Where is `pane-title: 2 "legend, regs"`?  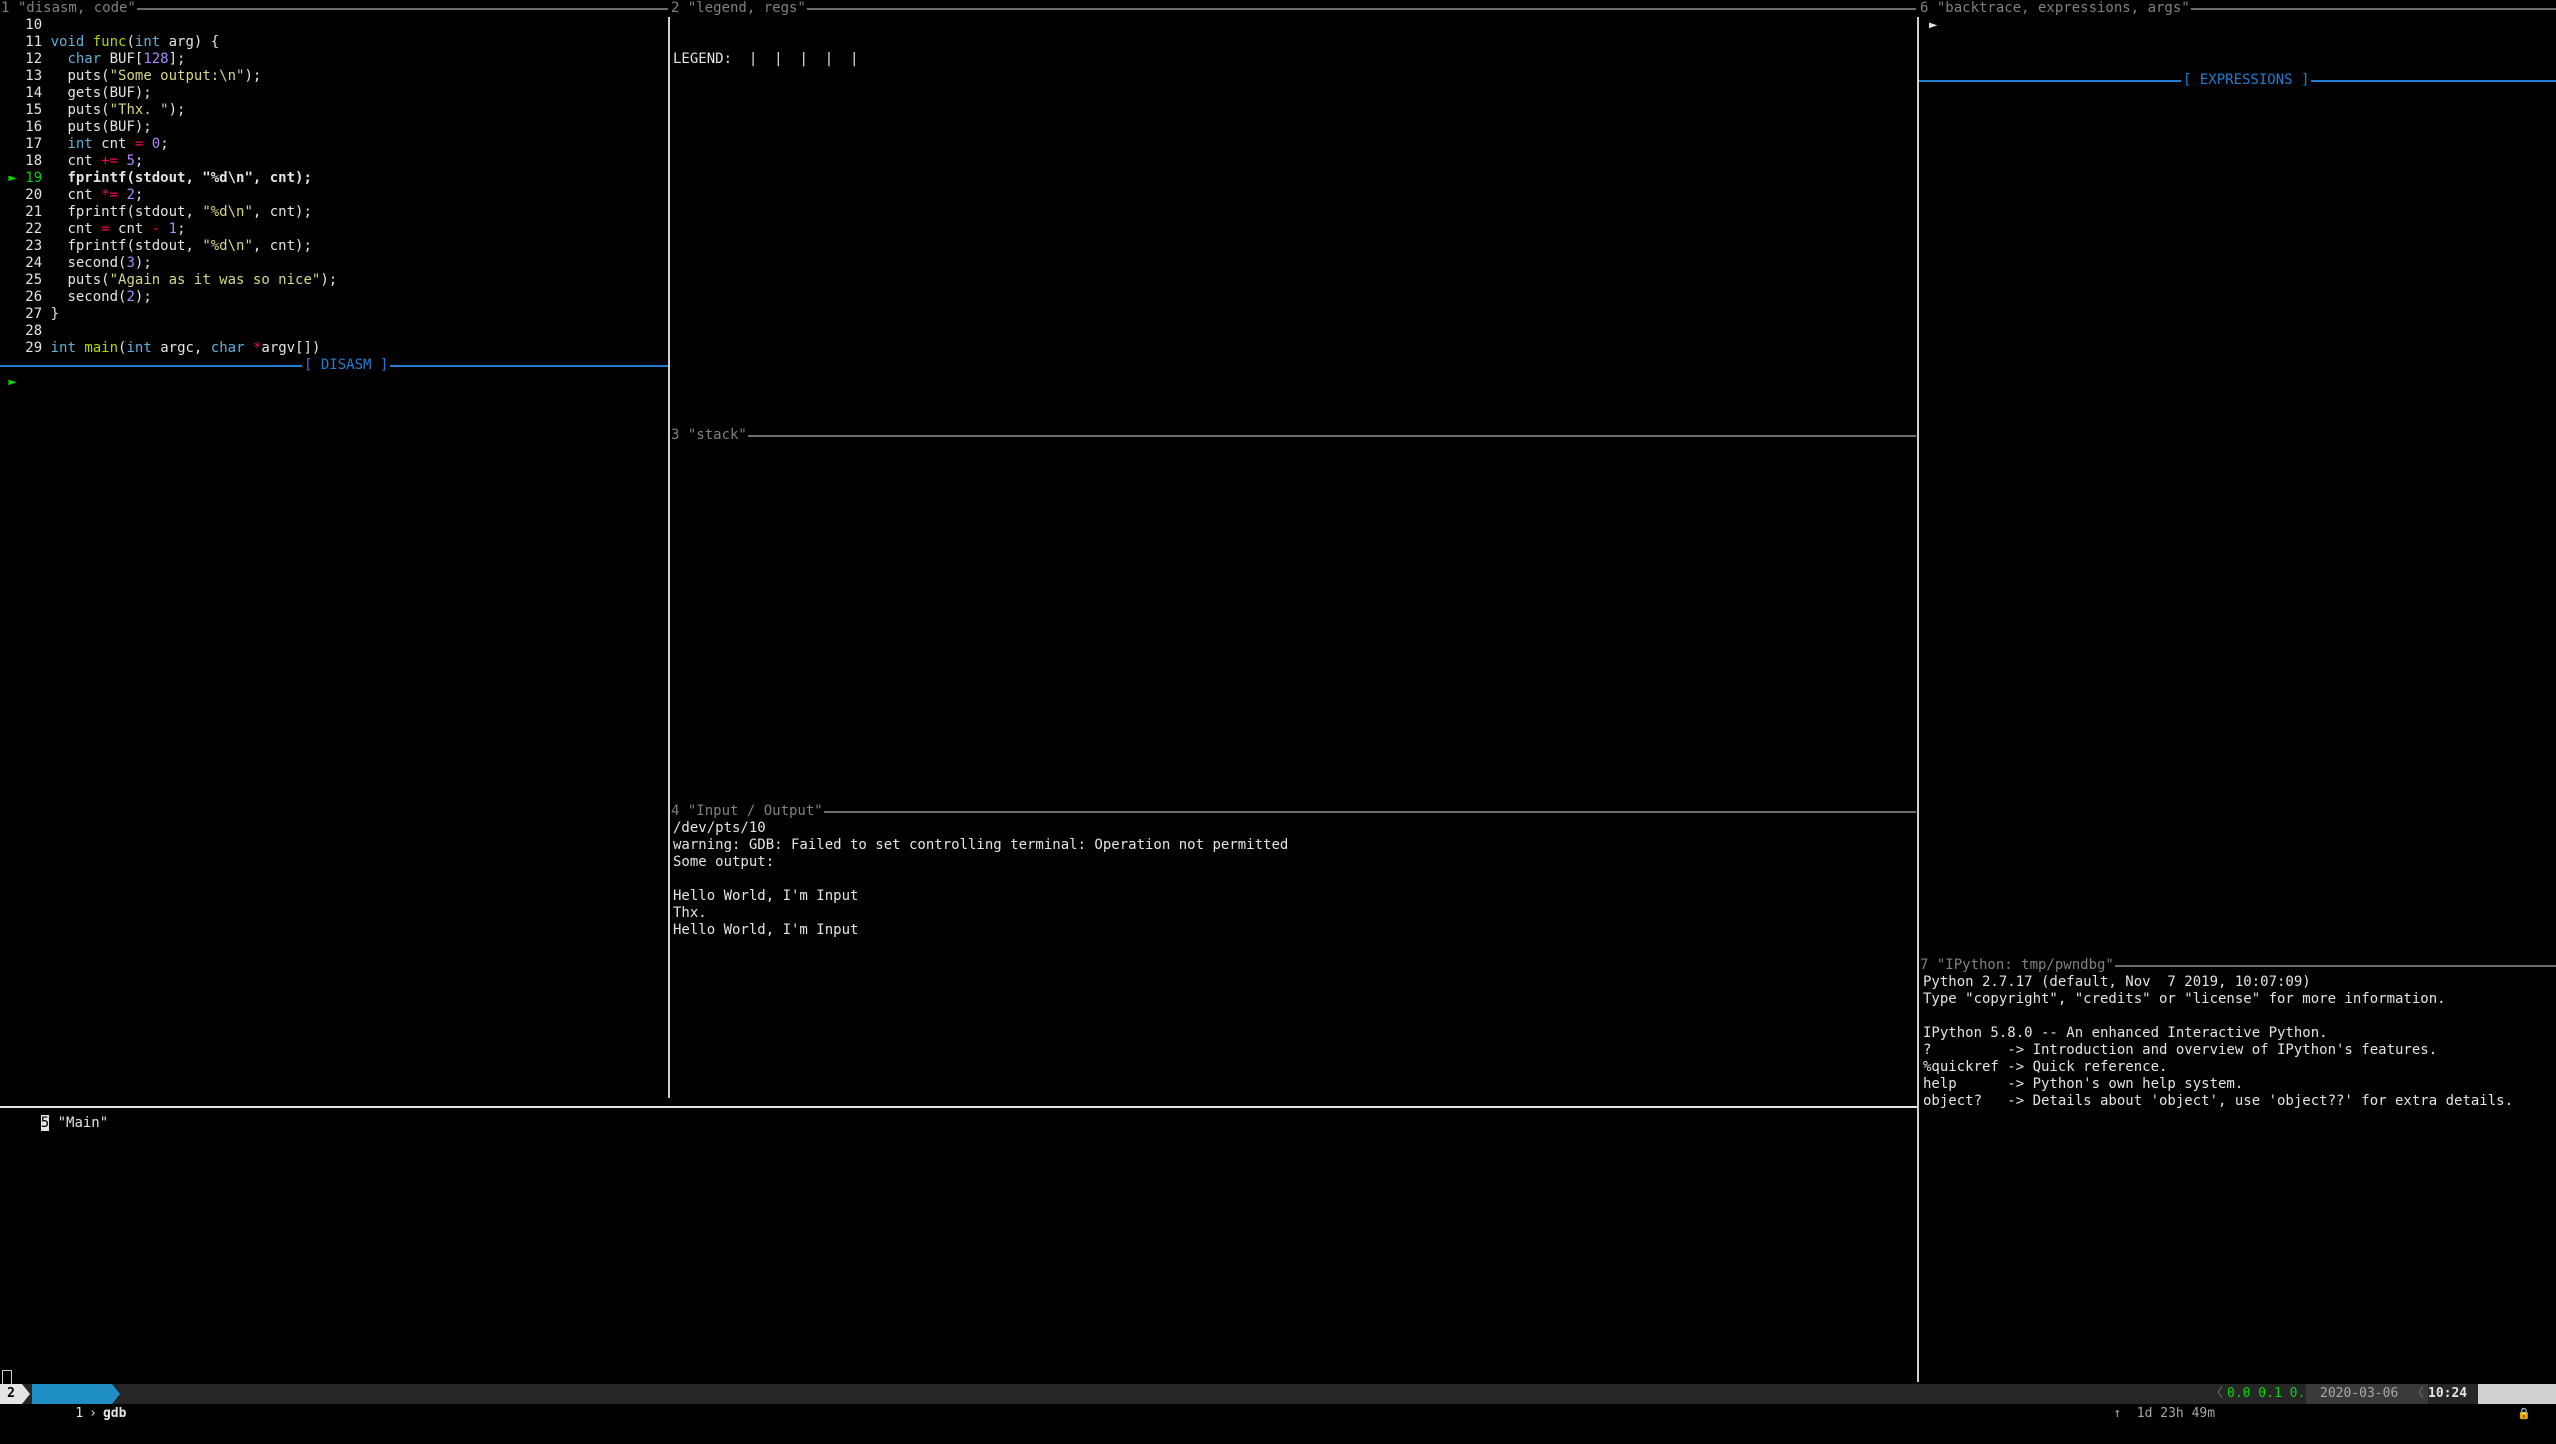
pane-title: 2 "legend, regs" is located at coordinates (1293, 8).